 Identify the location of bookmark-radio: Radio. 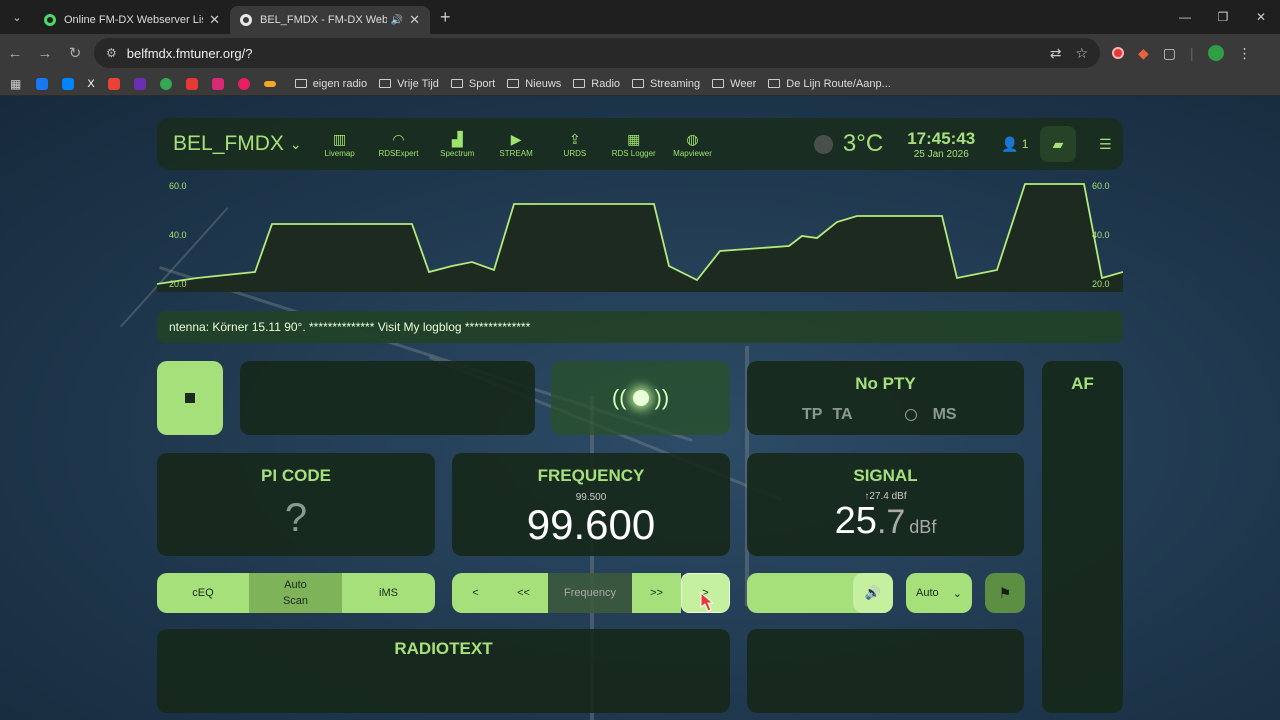
(596, 84).